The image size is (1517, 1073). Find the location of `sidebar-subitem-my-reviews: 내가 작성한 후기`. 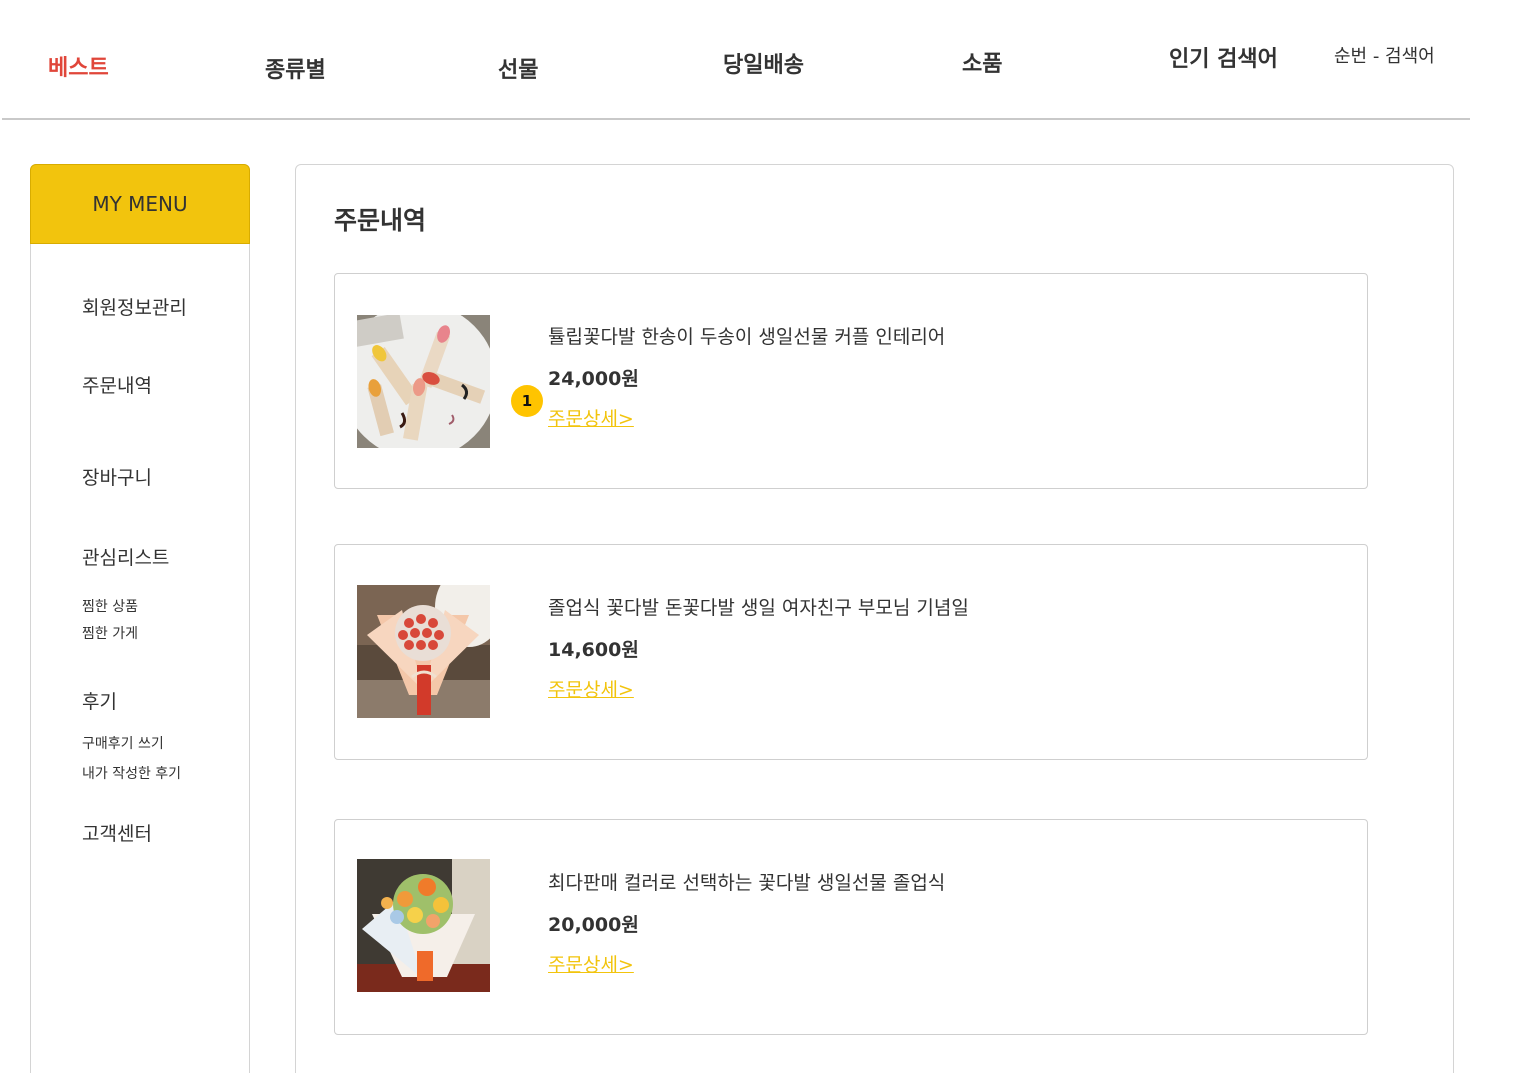

sidebar-subitem-my-reviews: 내가 작성한 후기 is located at coordinates (131, 773).